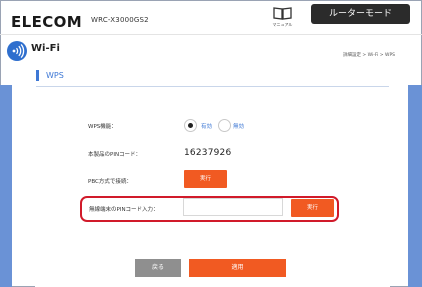 The height and width of the screenshot is (287, 422). I want to click on radio-disable, so click(224, 125).